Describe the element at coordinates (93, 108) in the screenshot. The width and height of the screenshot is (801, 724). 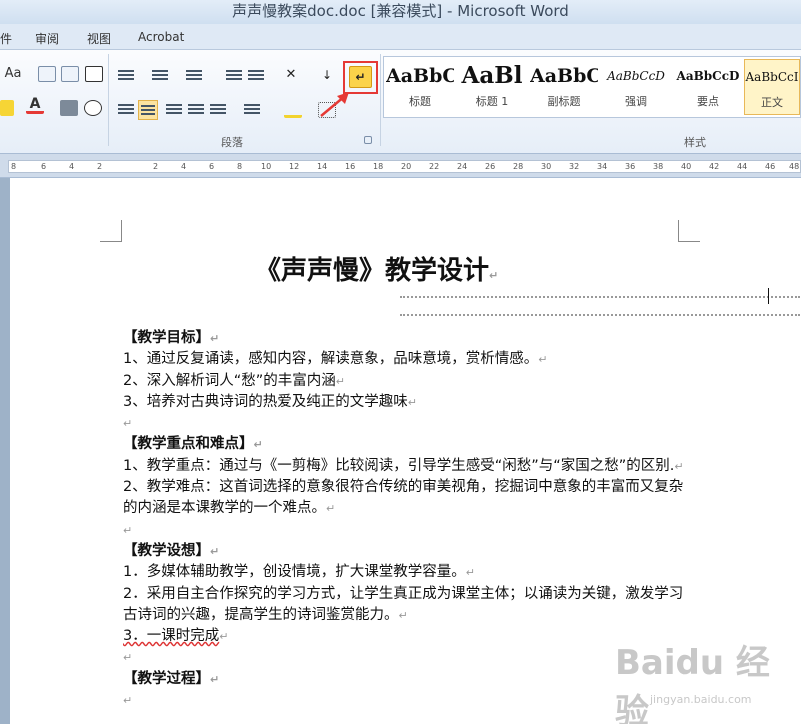
I see `enclosed-char-icon` at that location.